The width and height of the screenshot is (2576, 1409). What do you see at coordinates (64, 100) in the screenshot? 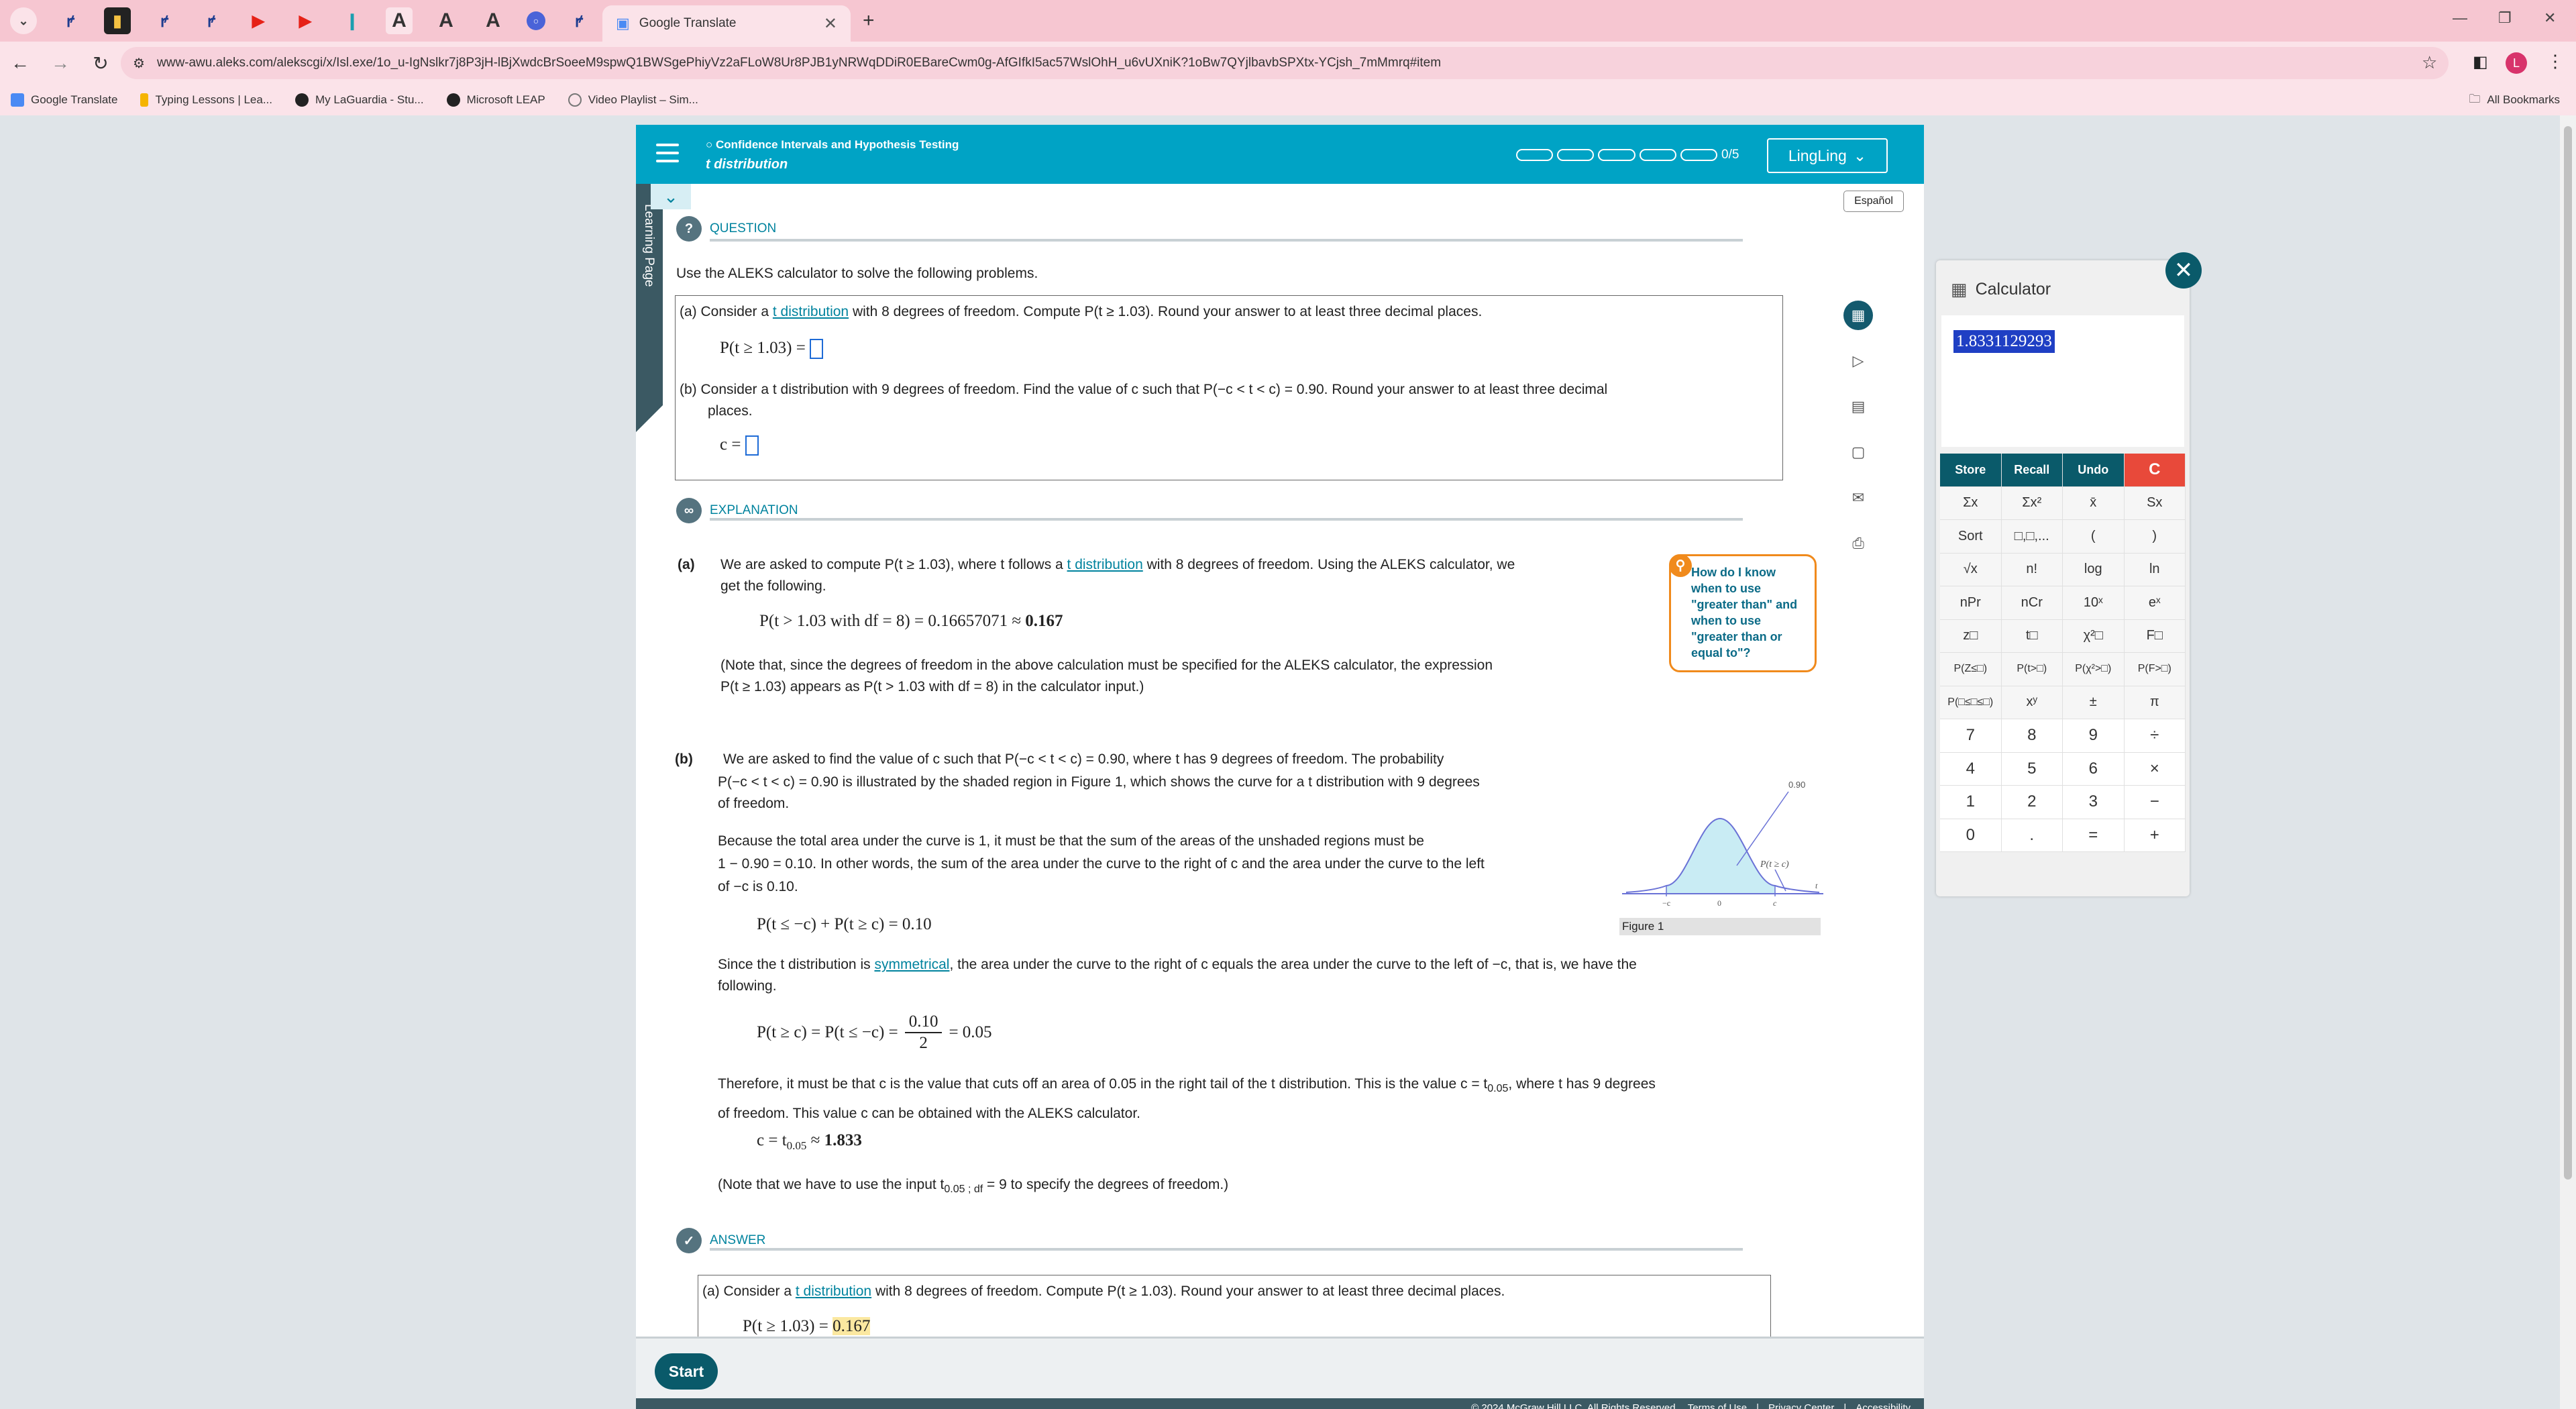
I see `bookmark-item: Google Translate` at bounding box center [64, 100].